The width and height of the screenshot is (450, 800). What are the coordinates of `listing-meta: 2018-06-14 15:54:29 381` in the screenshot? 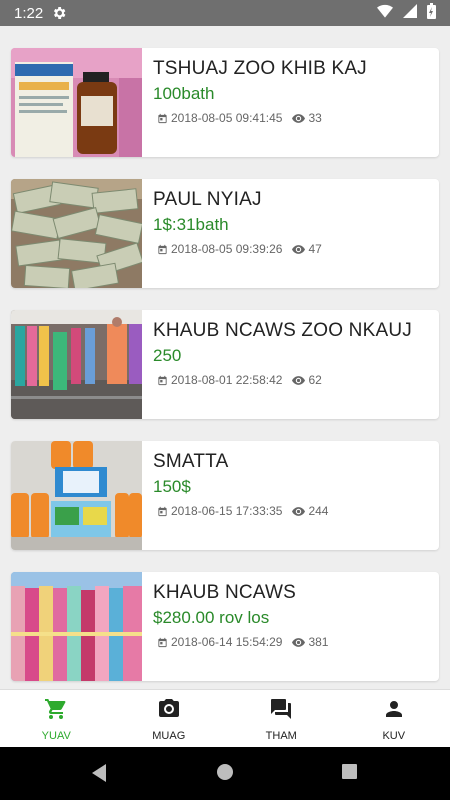 It's located at (242, 642).